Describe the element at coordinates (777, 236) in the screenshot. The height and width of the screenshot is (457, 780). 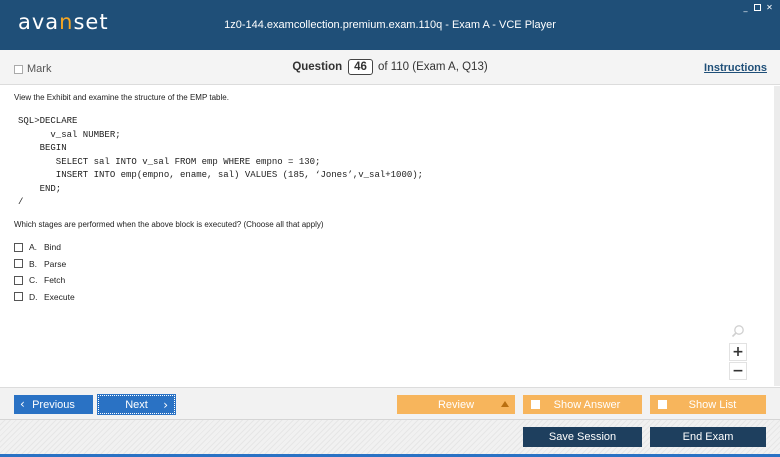
I see `content-scrollbar` at that location.